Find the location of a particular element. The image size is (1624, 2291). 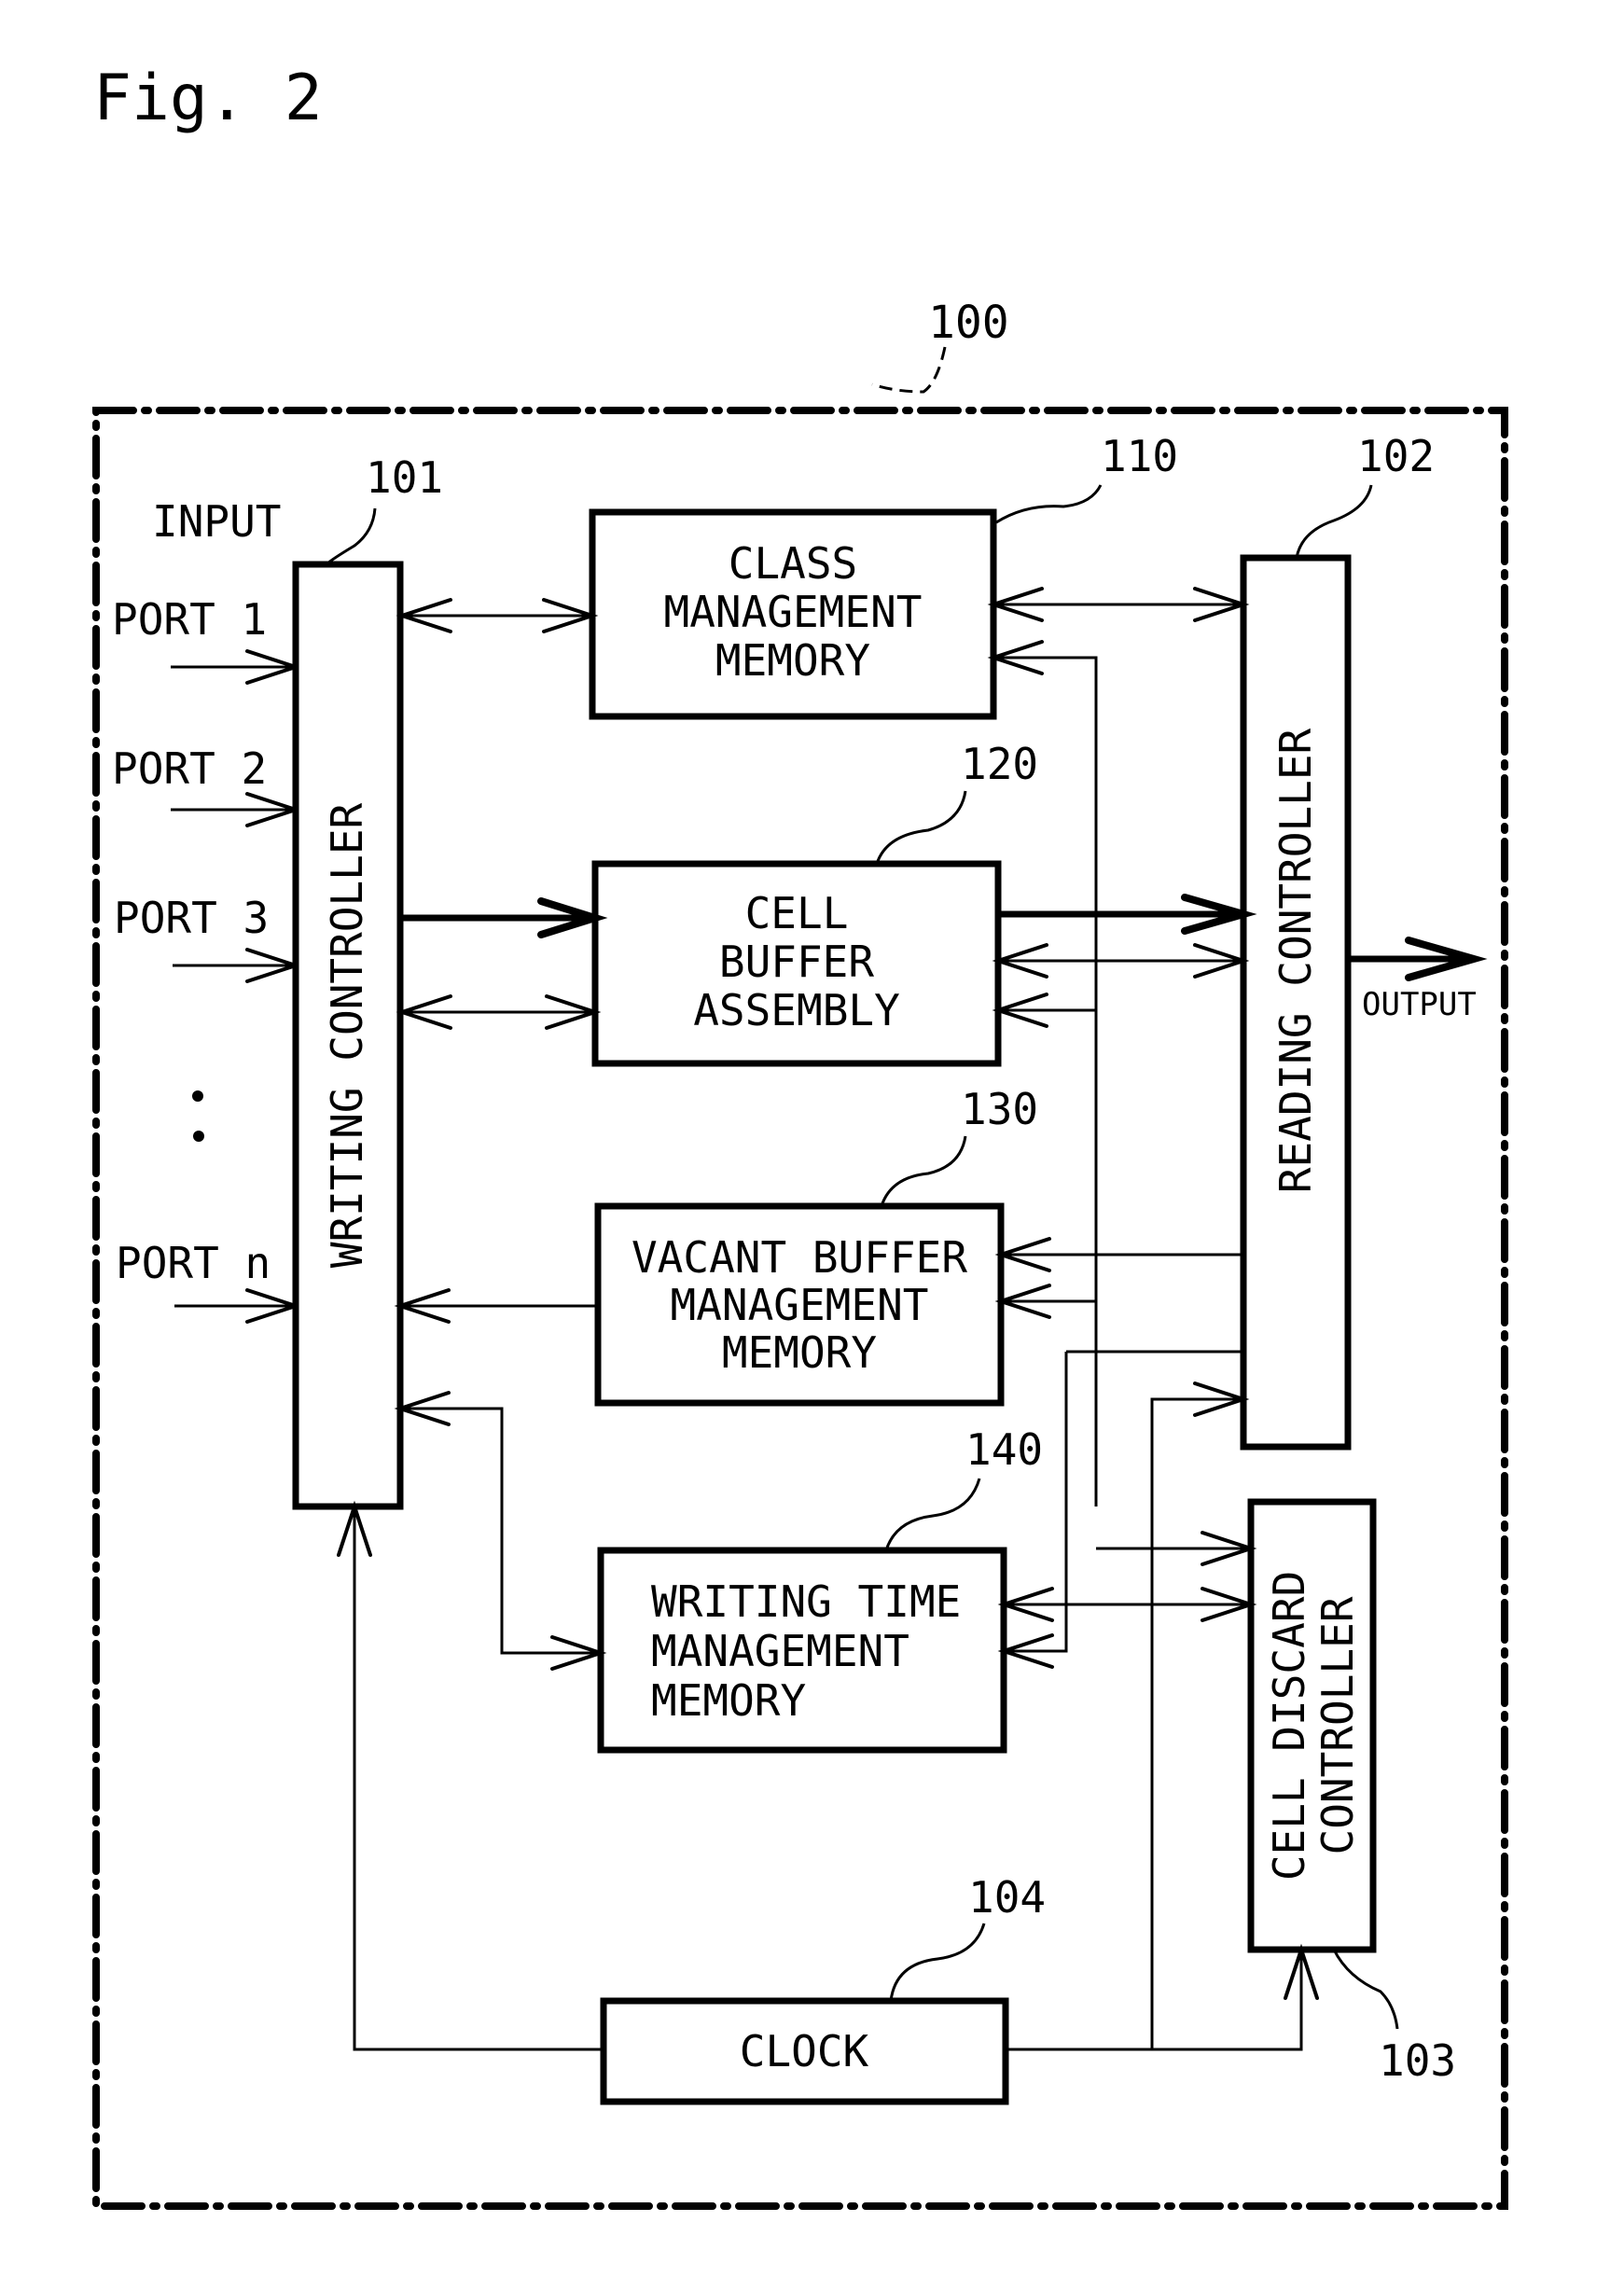

svg-text: CONTROLLER is located at coordinates (1337, 1725).